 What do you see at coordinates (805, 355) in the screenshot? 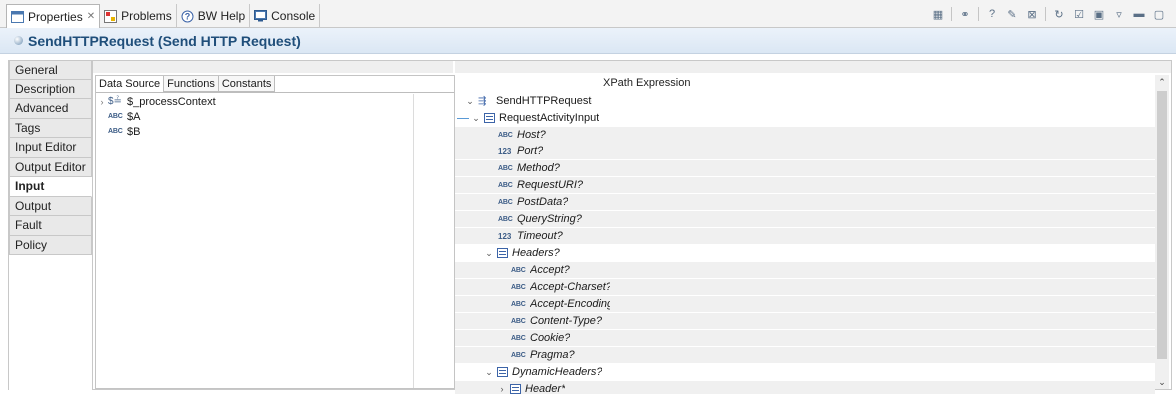
I see `tree-row: ABC Pragma?` at bounding box center [805, 355].